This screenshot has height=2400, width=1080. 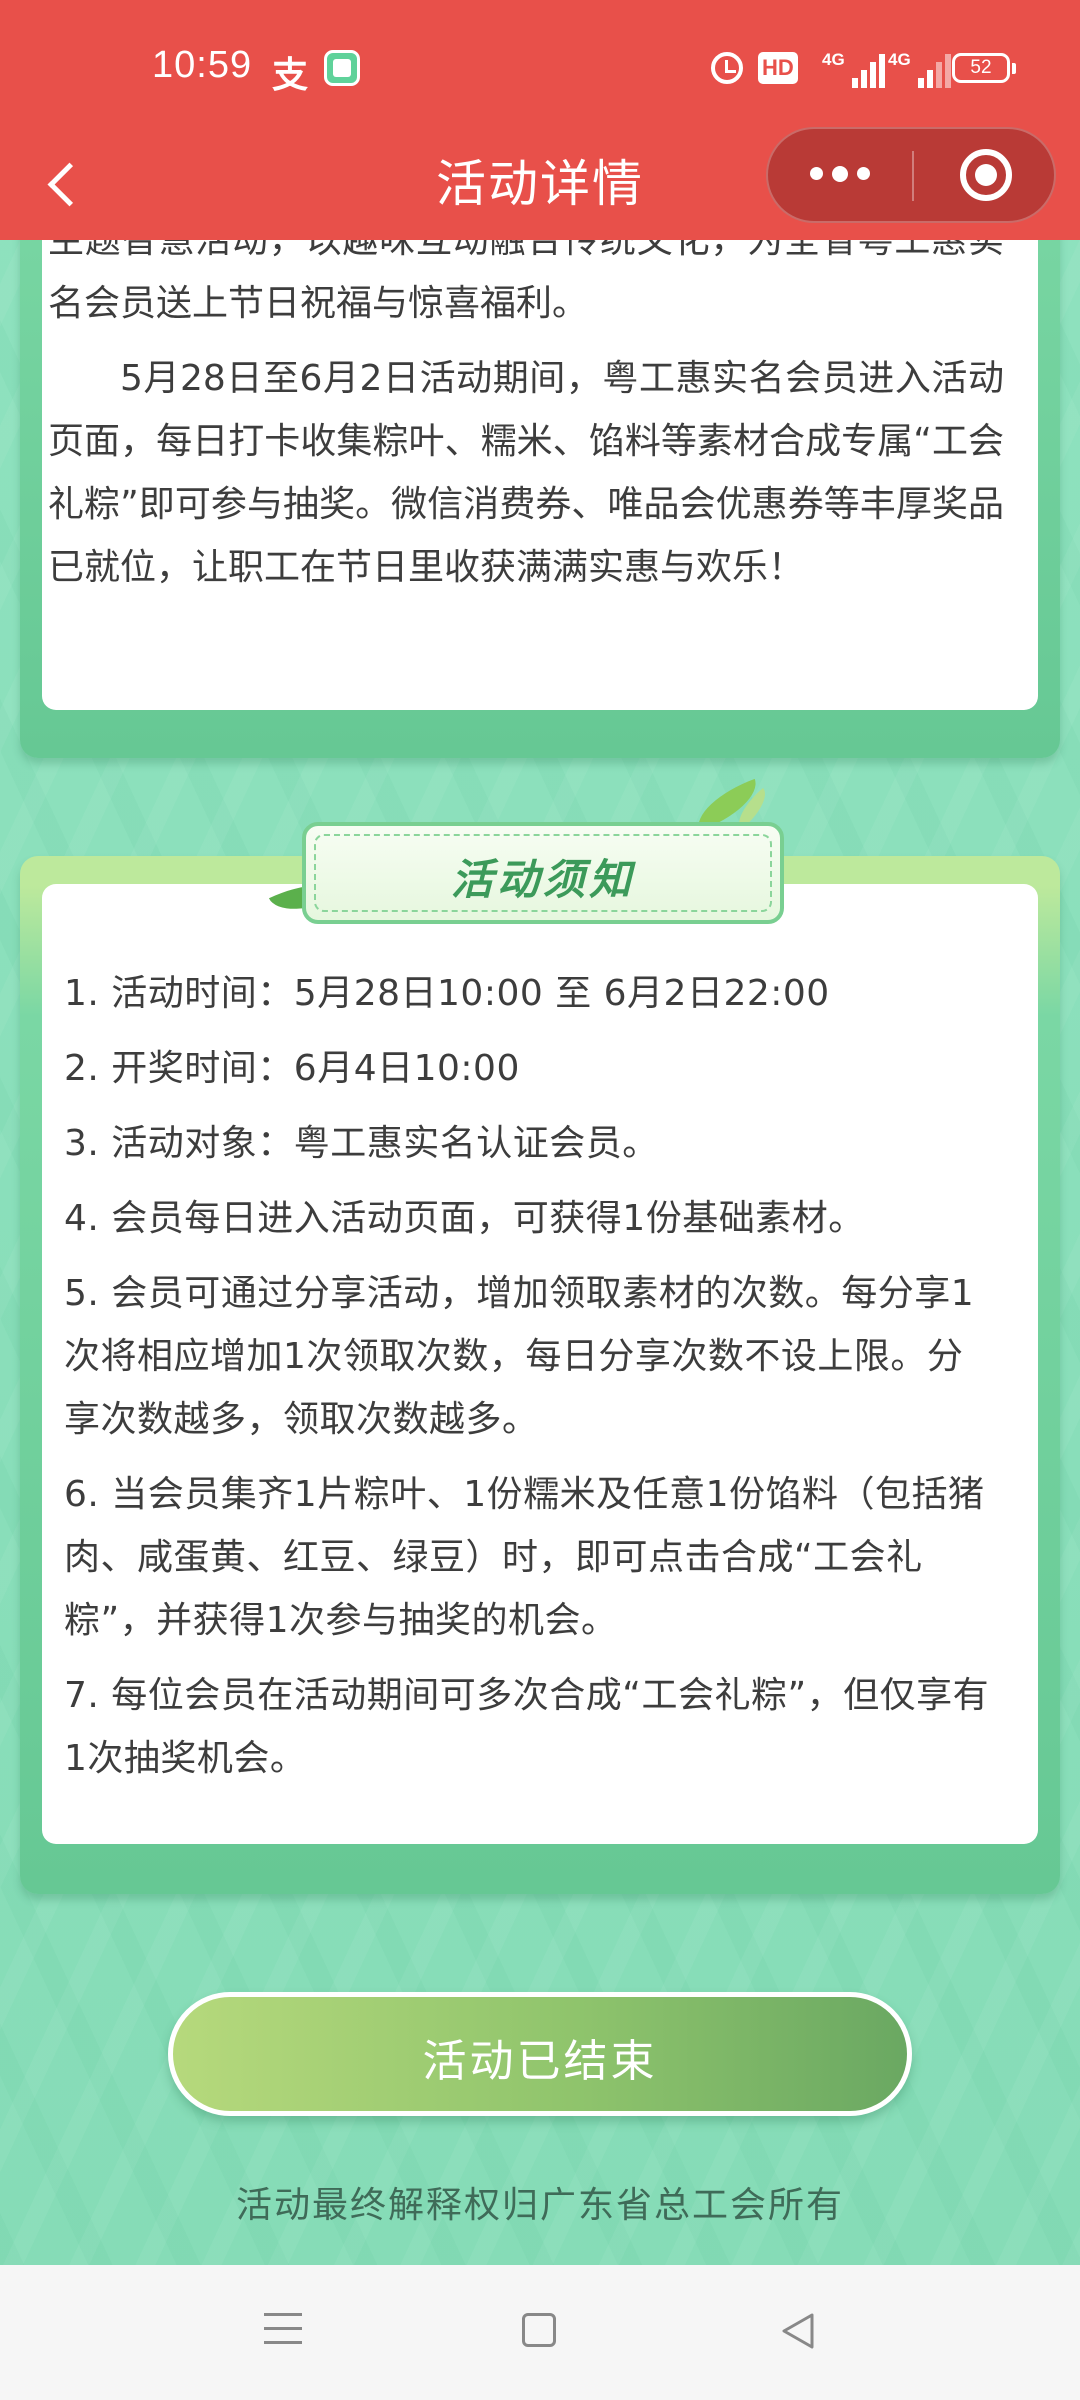 What do you see at coordinates (540, 68) in the screenshot?
I see `status-bar: 10:59 支 HD 4G 4G 52` at bounding box center [540, 68].